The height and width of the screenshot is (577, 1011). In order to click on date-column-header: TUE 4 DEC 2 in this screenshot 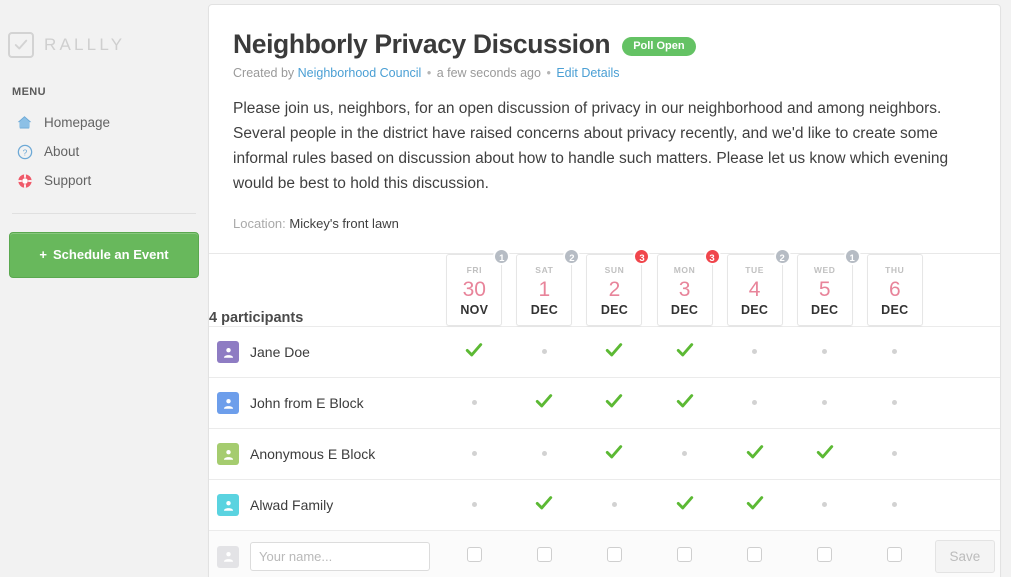, I will do `click(755, 287)`.